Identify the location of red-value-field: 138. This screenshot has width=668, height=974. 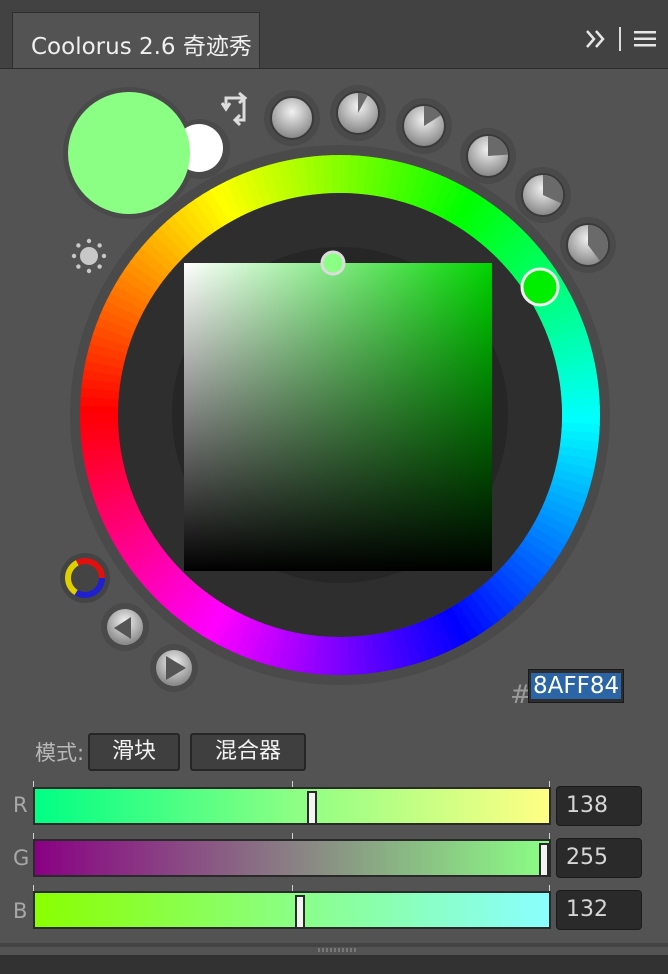
(599, 806).